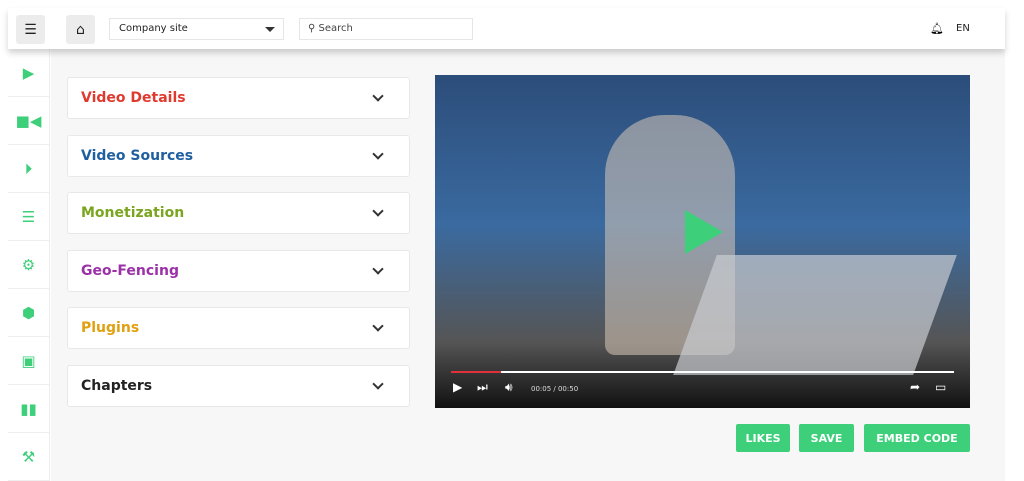 The width and height of the screenshot is (1024, 481). I want to click on sidebar-item-list: ☰, so click(28, 217).